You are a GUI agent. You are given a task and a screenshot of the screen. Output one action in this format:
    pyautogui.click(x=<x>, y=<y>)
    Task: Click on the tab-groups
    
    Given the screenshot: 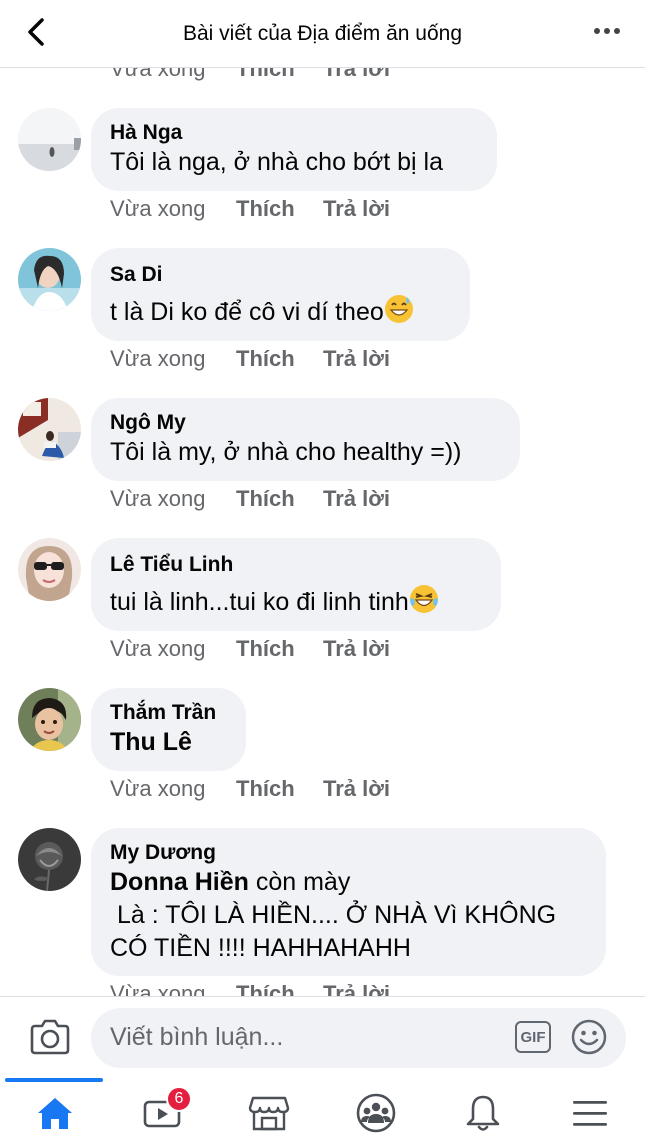 What is the action you would take?
    pyautogui.click(x=376, y=1112)
    